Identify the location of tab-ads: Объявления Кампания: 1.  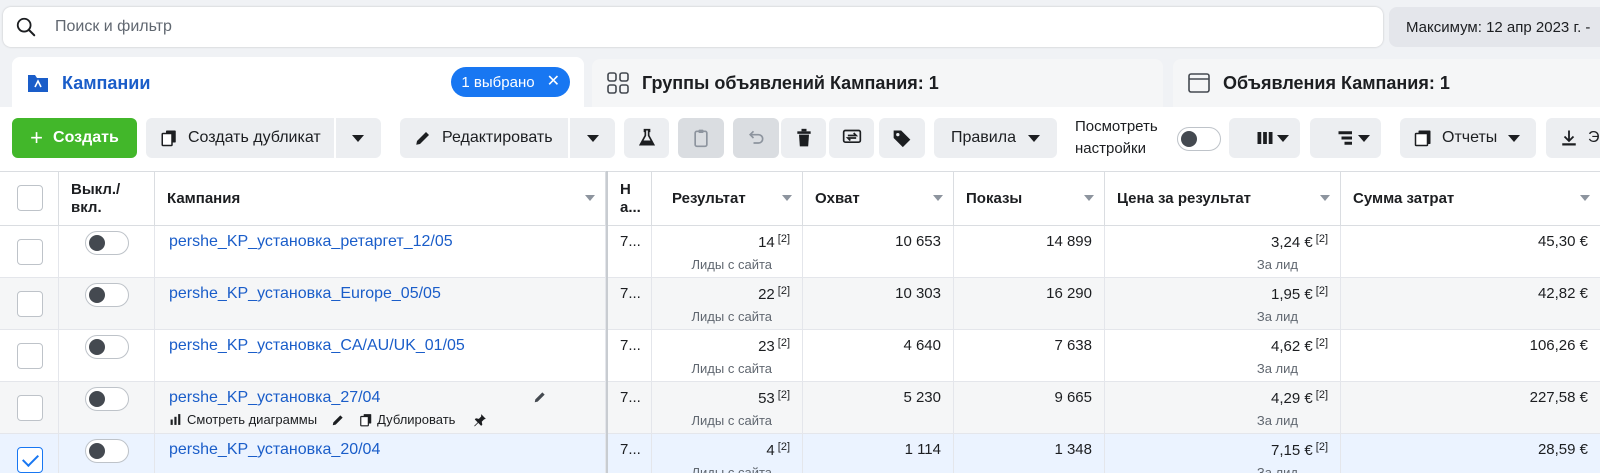
(1386, 83).